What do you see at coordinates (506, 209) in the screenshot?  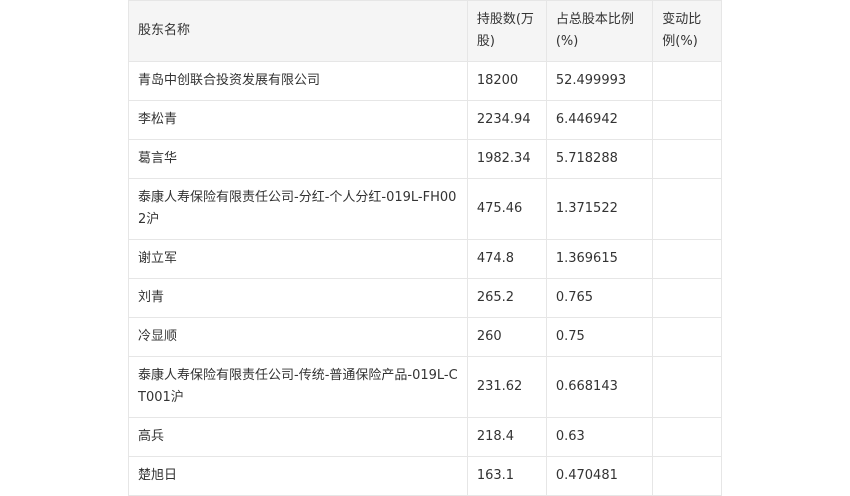 I see `cell-shares-held: 475.46` at bounding box center [506, 209].